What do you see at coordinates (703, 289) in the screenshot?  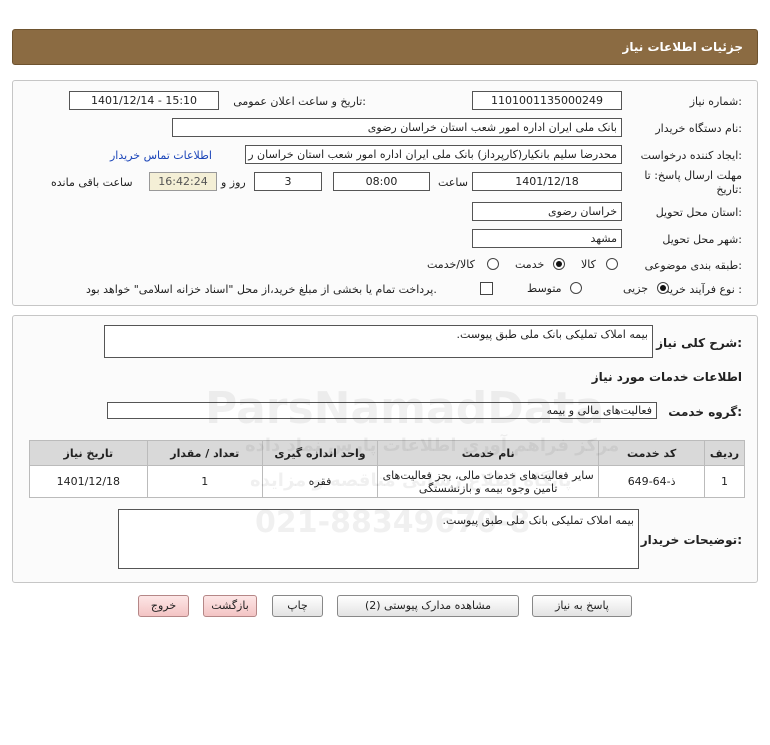 I see `process-type-label: نوع فرآیند خرید :` at bounding box center [703, 289].